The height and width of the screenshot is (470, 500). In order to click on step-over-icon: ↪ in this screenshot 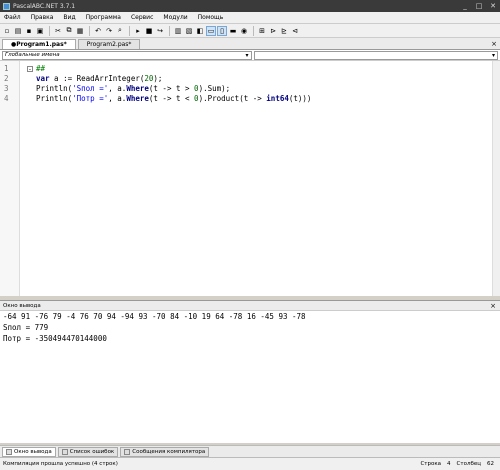, I will do `click(160, 31)`.